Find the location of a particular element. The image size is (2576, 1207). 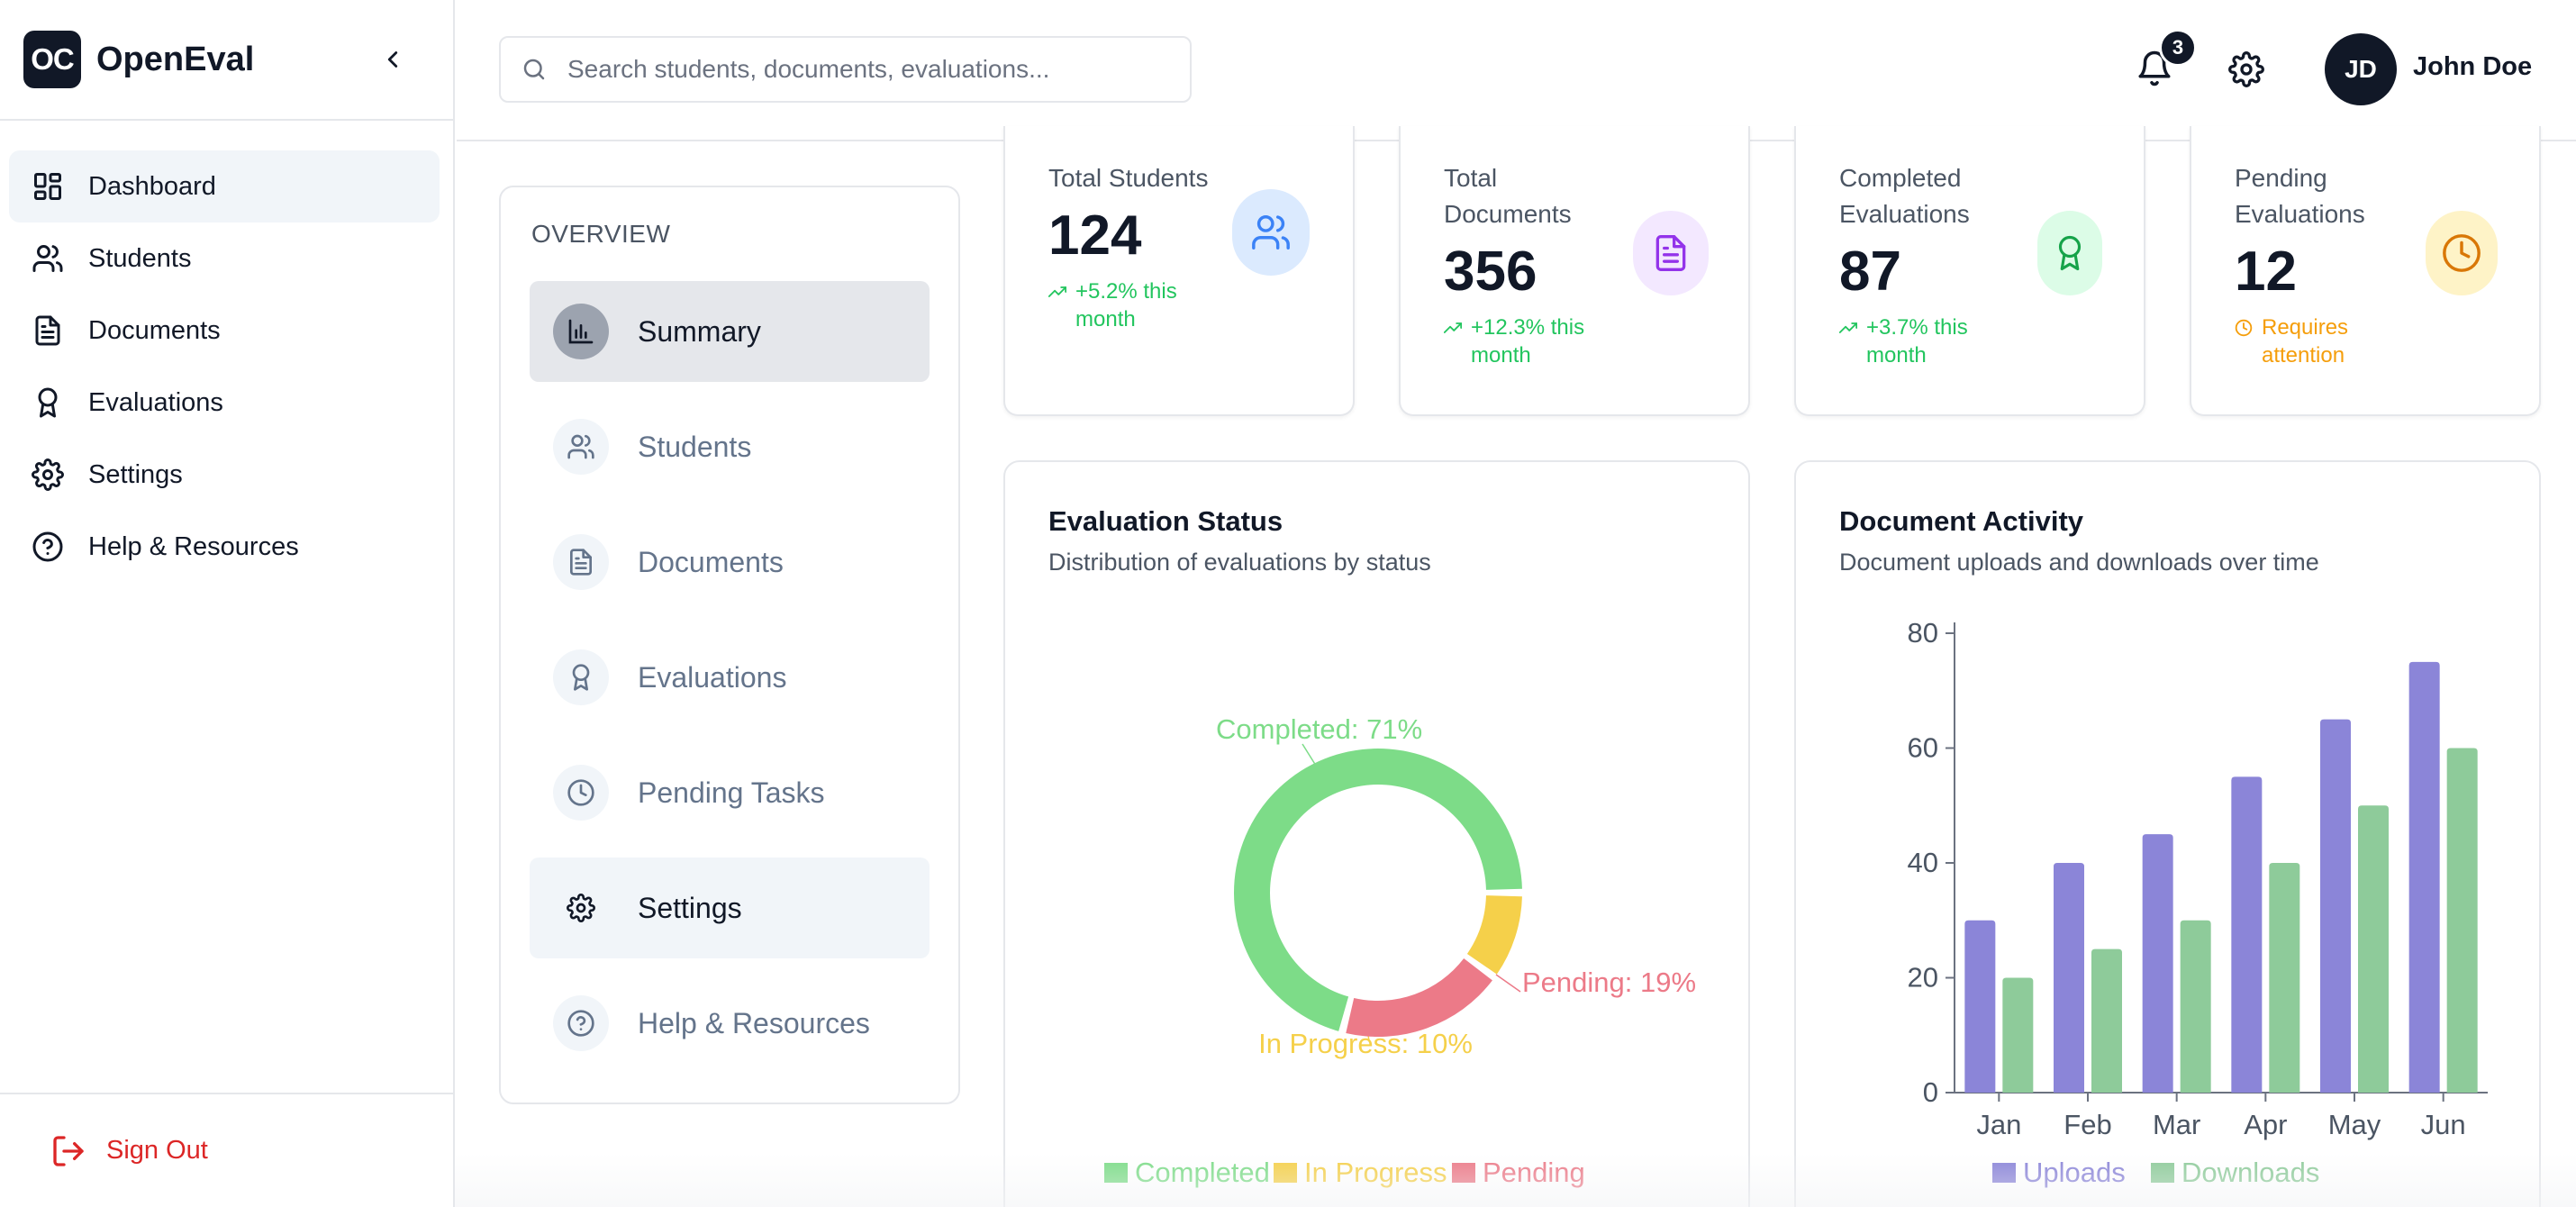

legend-label: In Progress is located at coordinates (1375, 1172).